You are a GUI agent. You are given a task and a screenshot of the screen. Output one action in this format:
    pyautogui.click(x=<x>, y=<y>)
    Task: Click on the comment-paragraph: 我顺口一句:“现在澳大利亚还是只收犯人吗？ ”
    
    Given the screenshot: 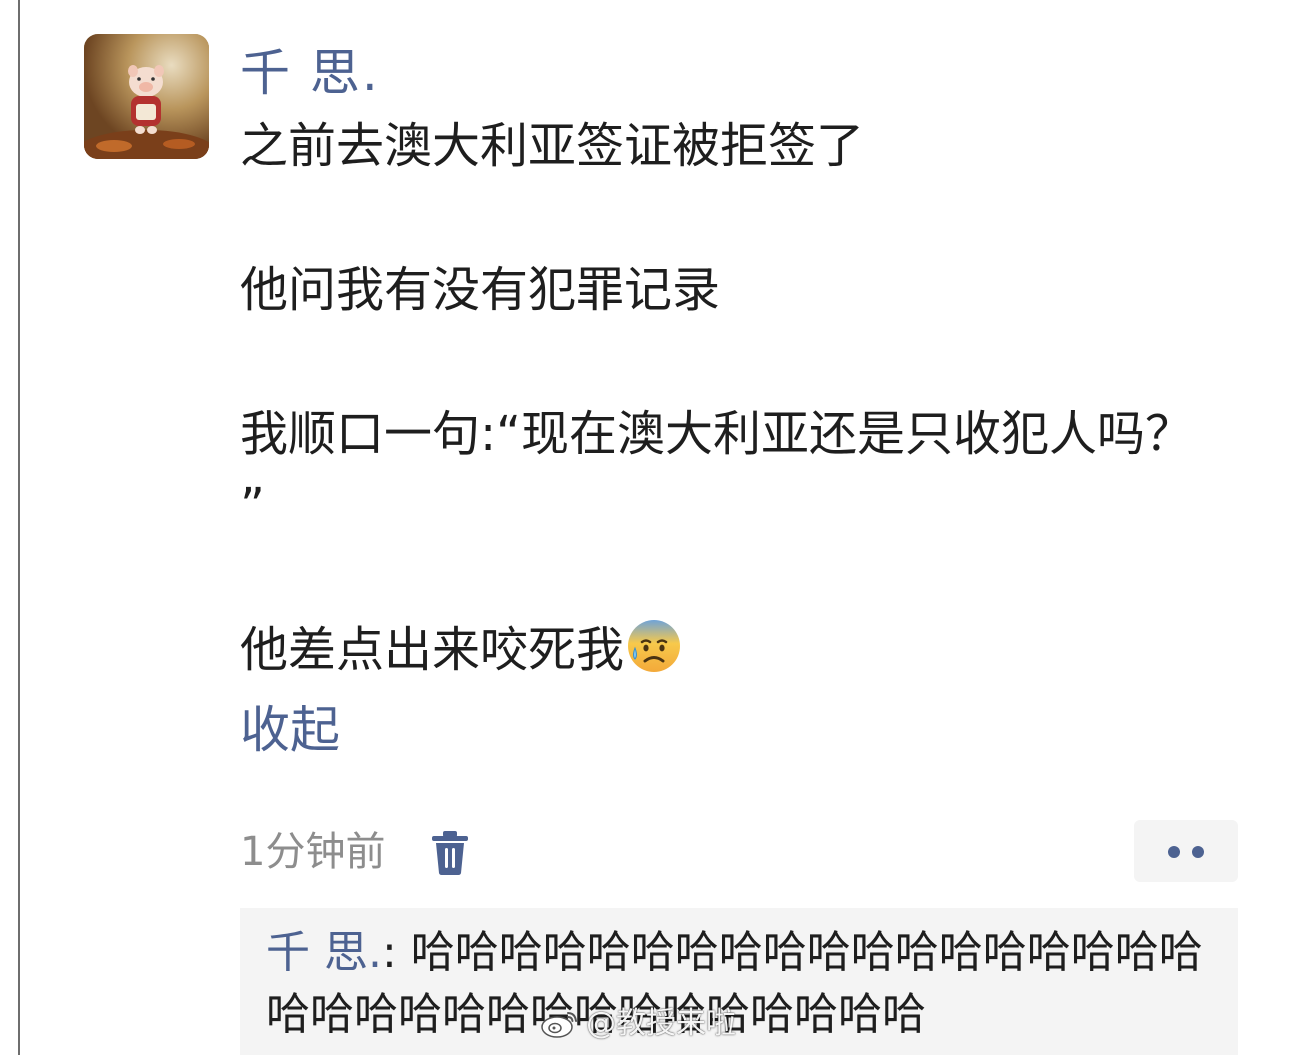 What is the action you would take?
    pyautogui.click(x=724, y=470)
    